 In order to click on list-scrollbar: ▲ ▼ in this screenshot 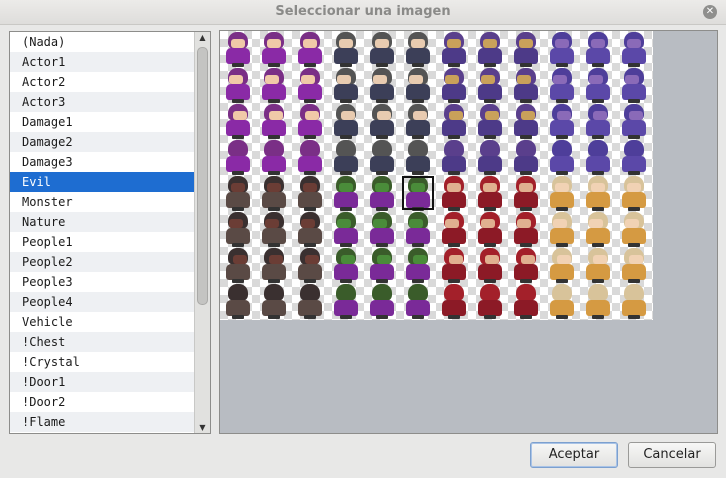, I will do `click(202, 232)`.